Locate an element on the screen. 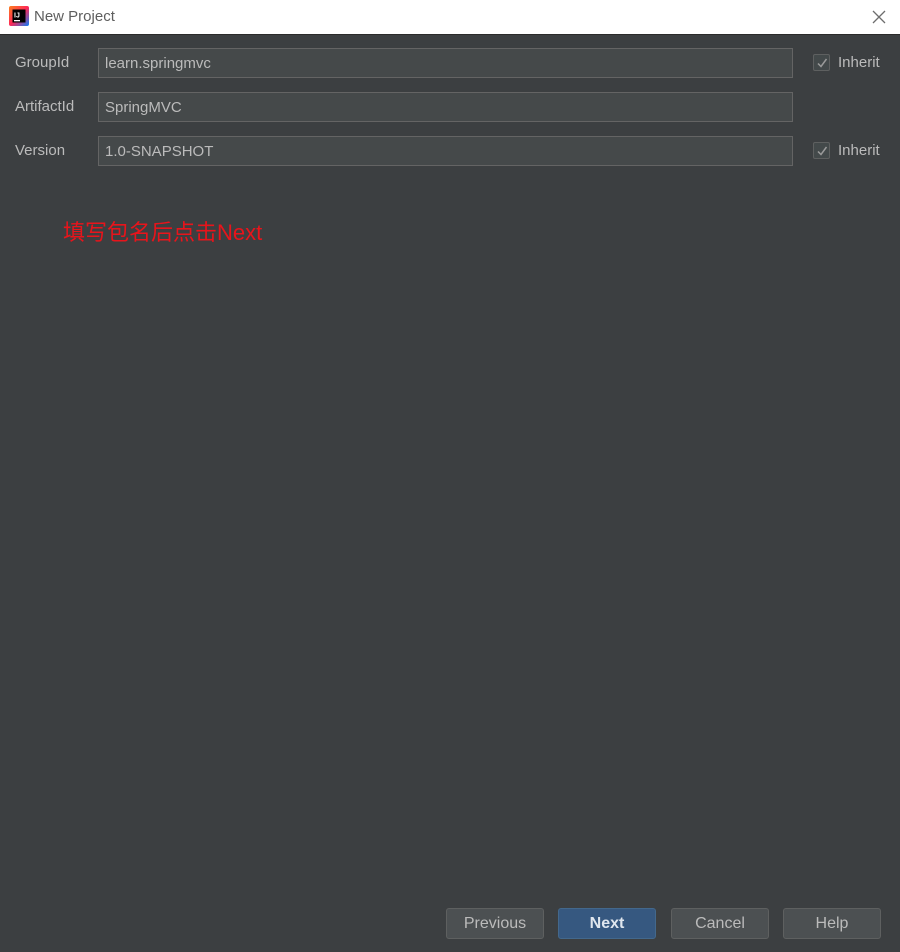 This screenshot has height=952, width=900. intellij-idea-icon: IJ is located at coordinates (19, 16).